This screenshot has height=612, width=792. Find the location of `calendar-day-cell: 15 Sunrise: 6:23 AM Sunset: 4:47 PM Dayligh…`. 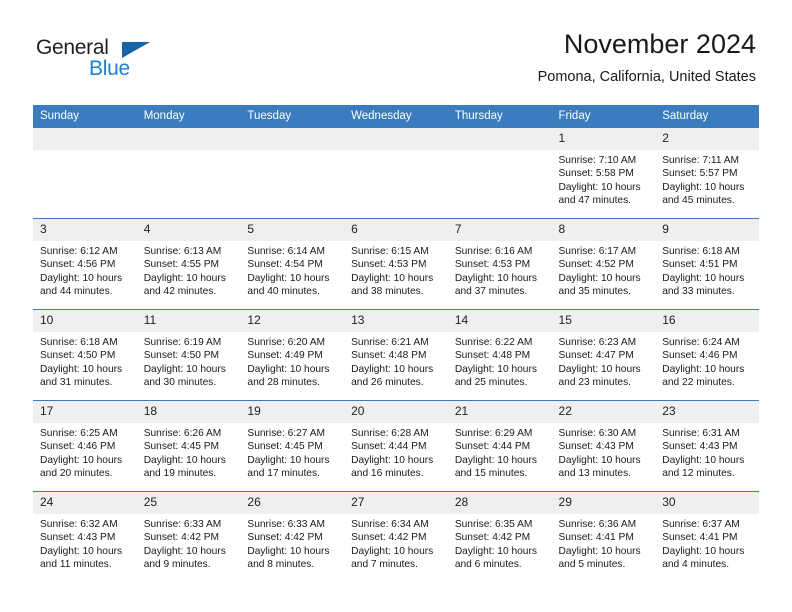

calendar-day-cell: 15 Sunrise: 6:23 AM Sunset: 4:47 PM Dayligh… is located at coordinates (603, 355).